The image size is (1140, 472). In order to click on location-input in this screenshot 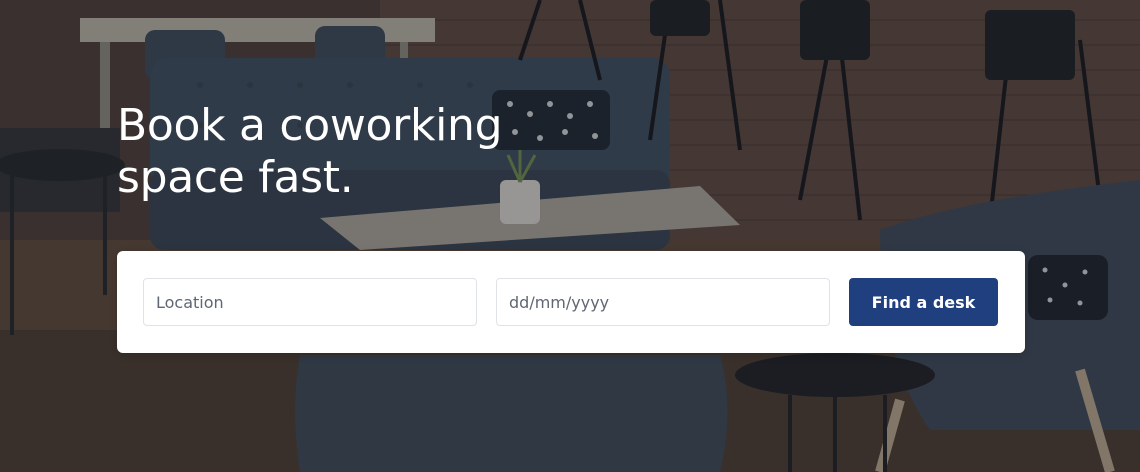, I will do `click(310, 302)`.